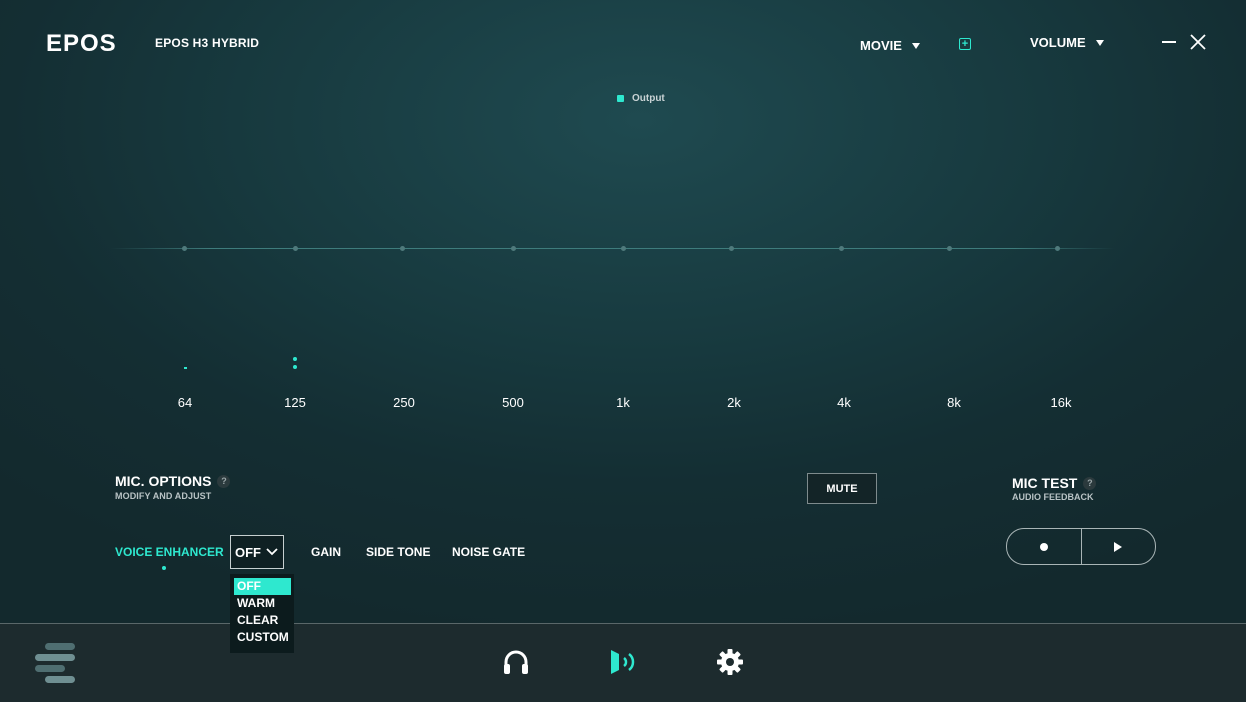 This screenshot has height=702, width=1246. I want to click on record-icon, so click(1043, 546).